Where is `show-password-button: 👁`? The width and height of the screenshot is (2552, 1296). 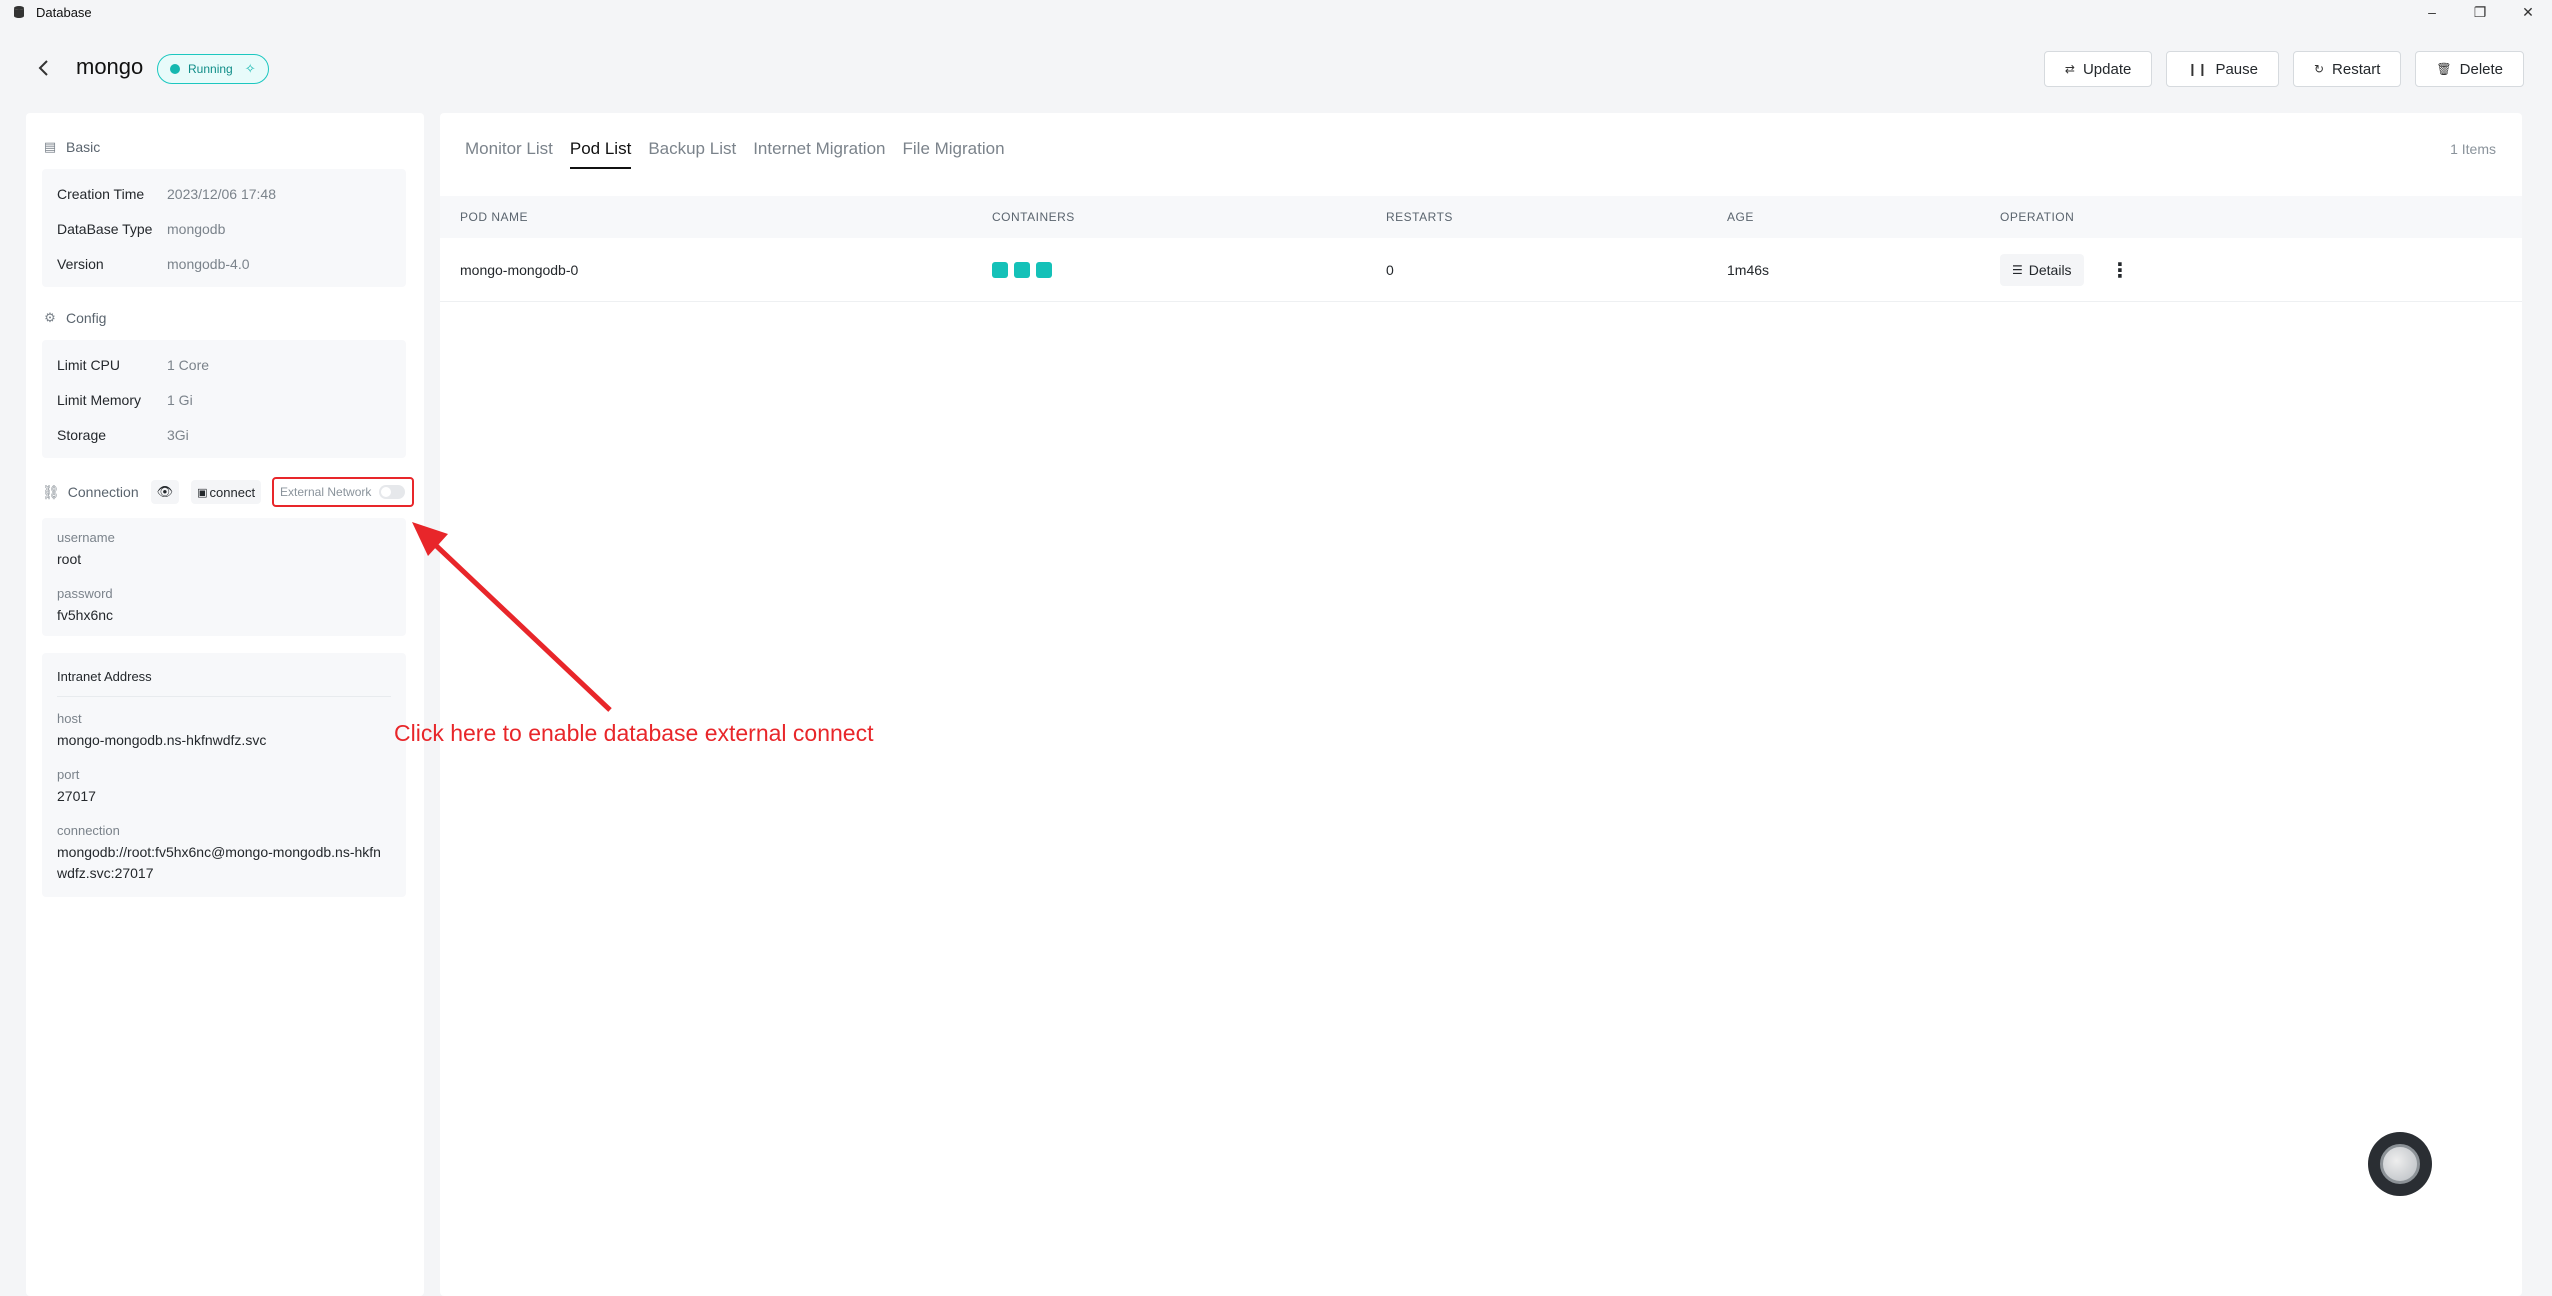
show-password-button: 👁 is located at coordinates (165, 492).